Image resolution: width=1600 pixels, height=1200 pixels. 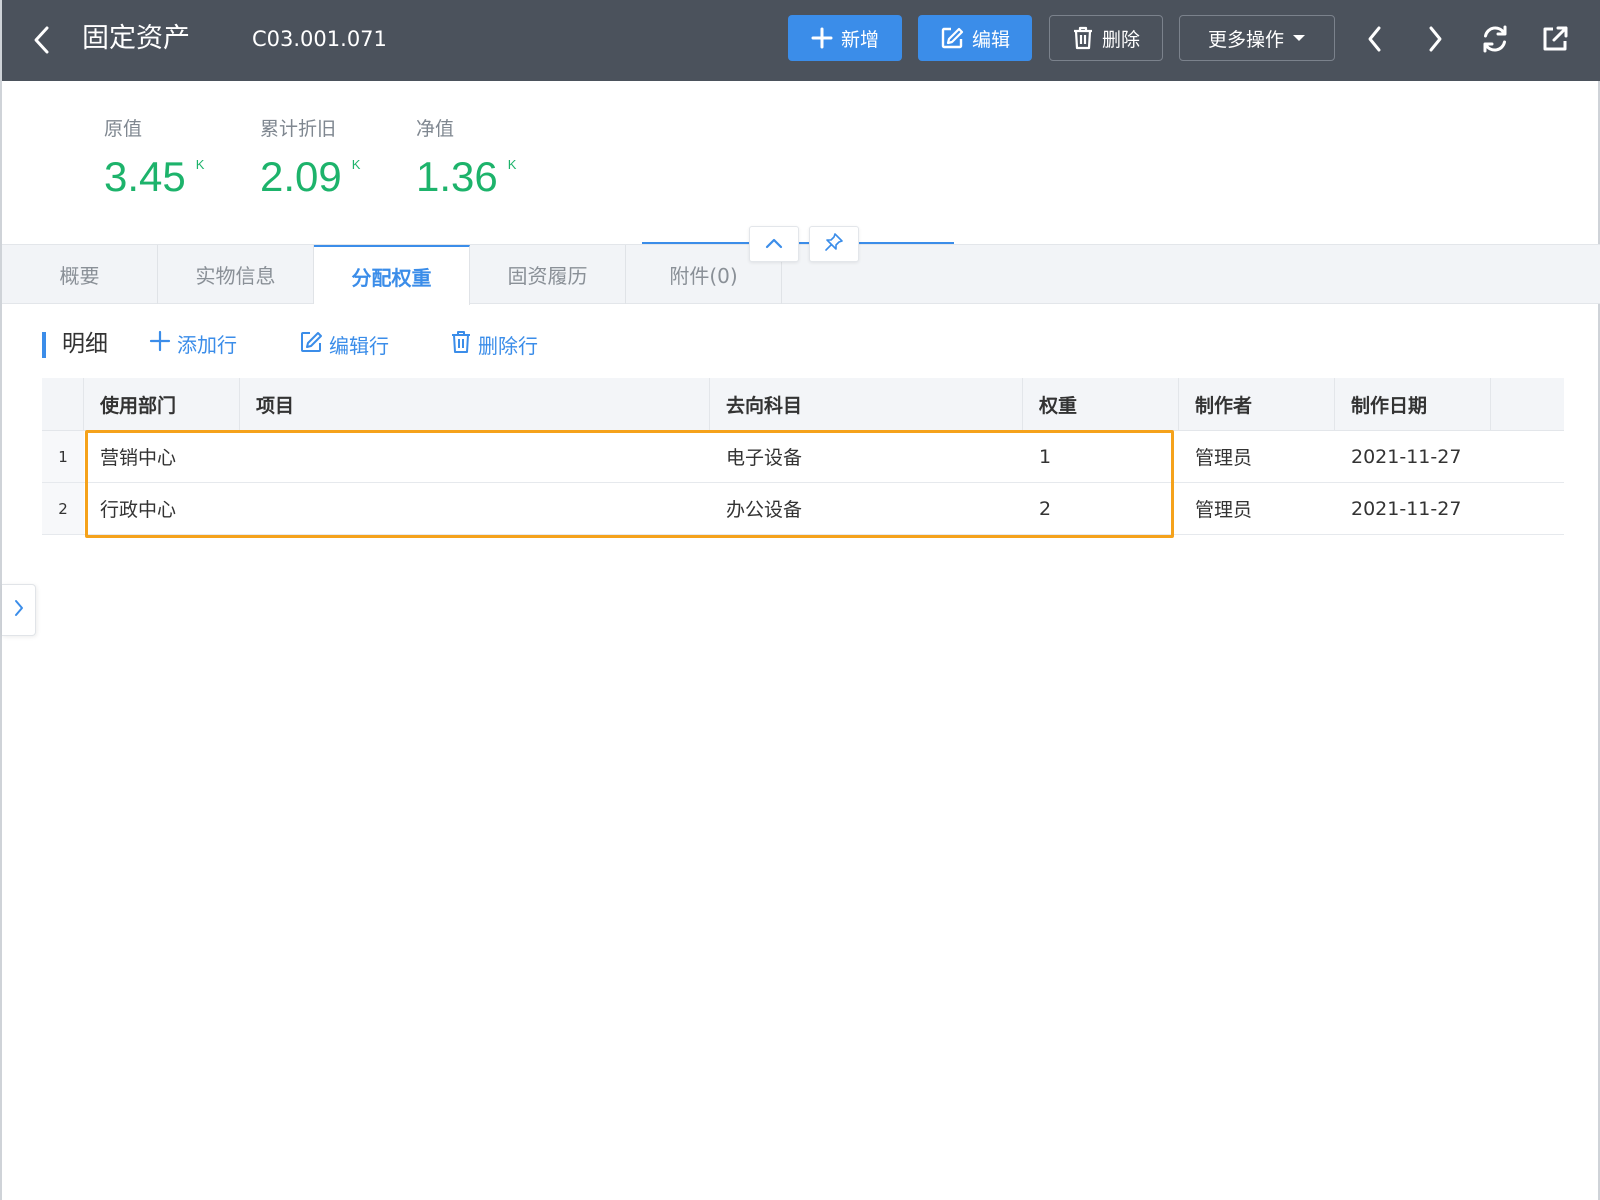 I want to click on delete-row-label: 删除行, so click(x=508, y=346).